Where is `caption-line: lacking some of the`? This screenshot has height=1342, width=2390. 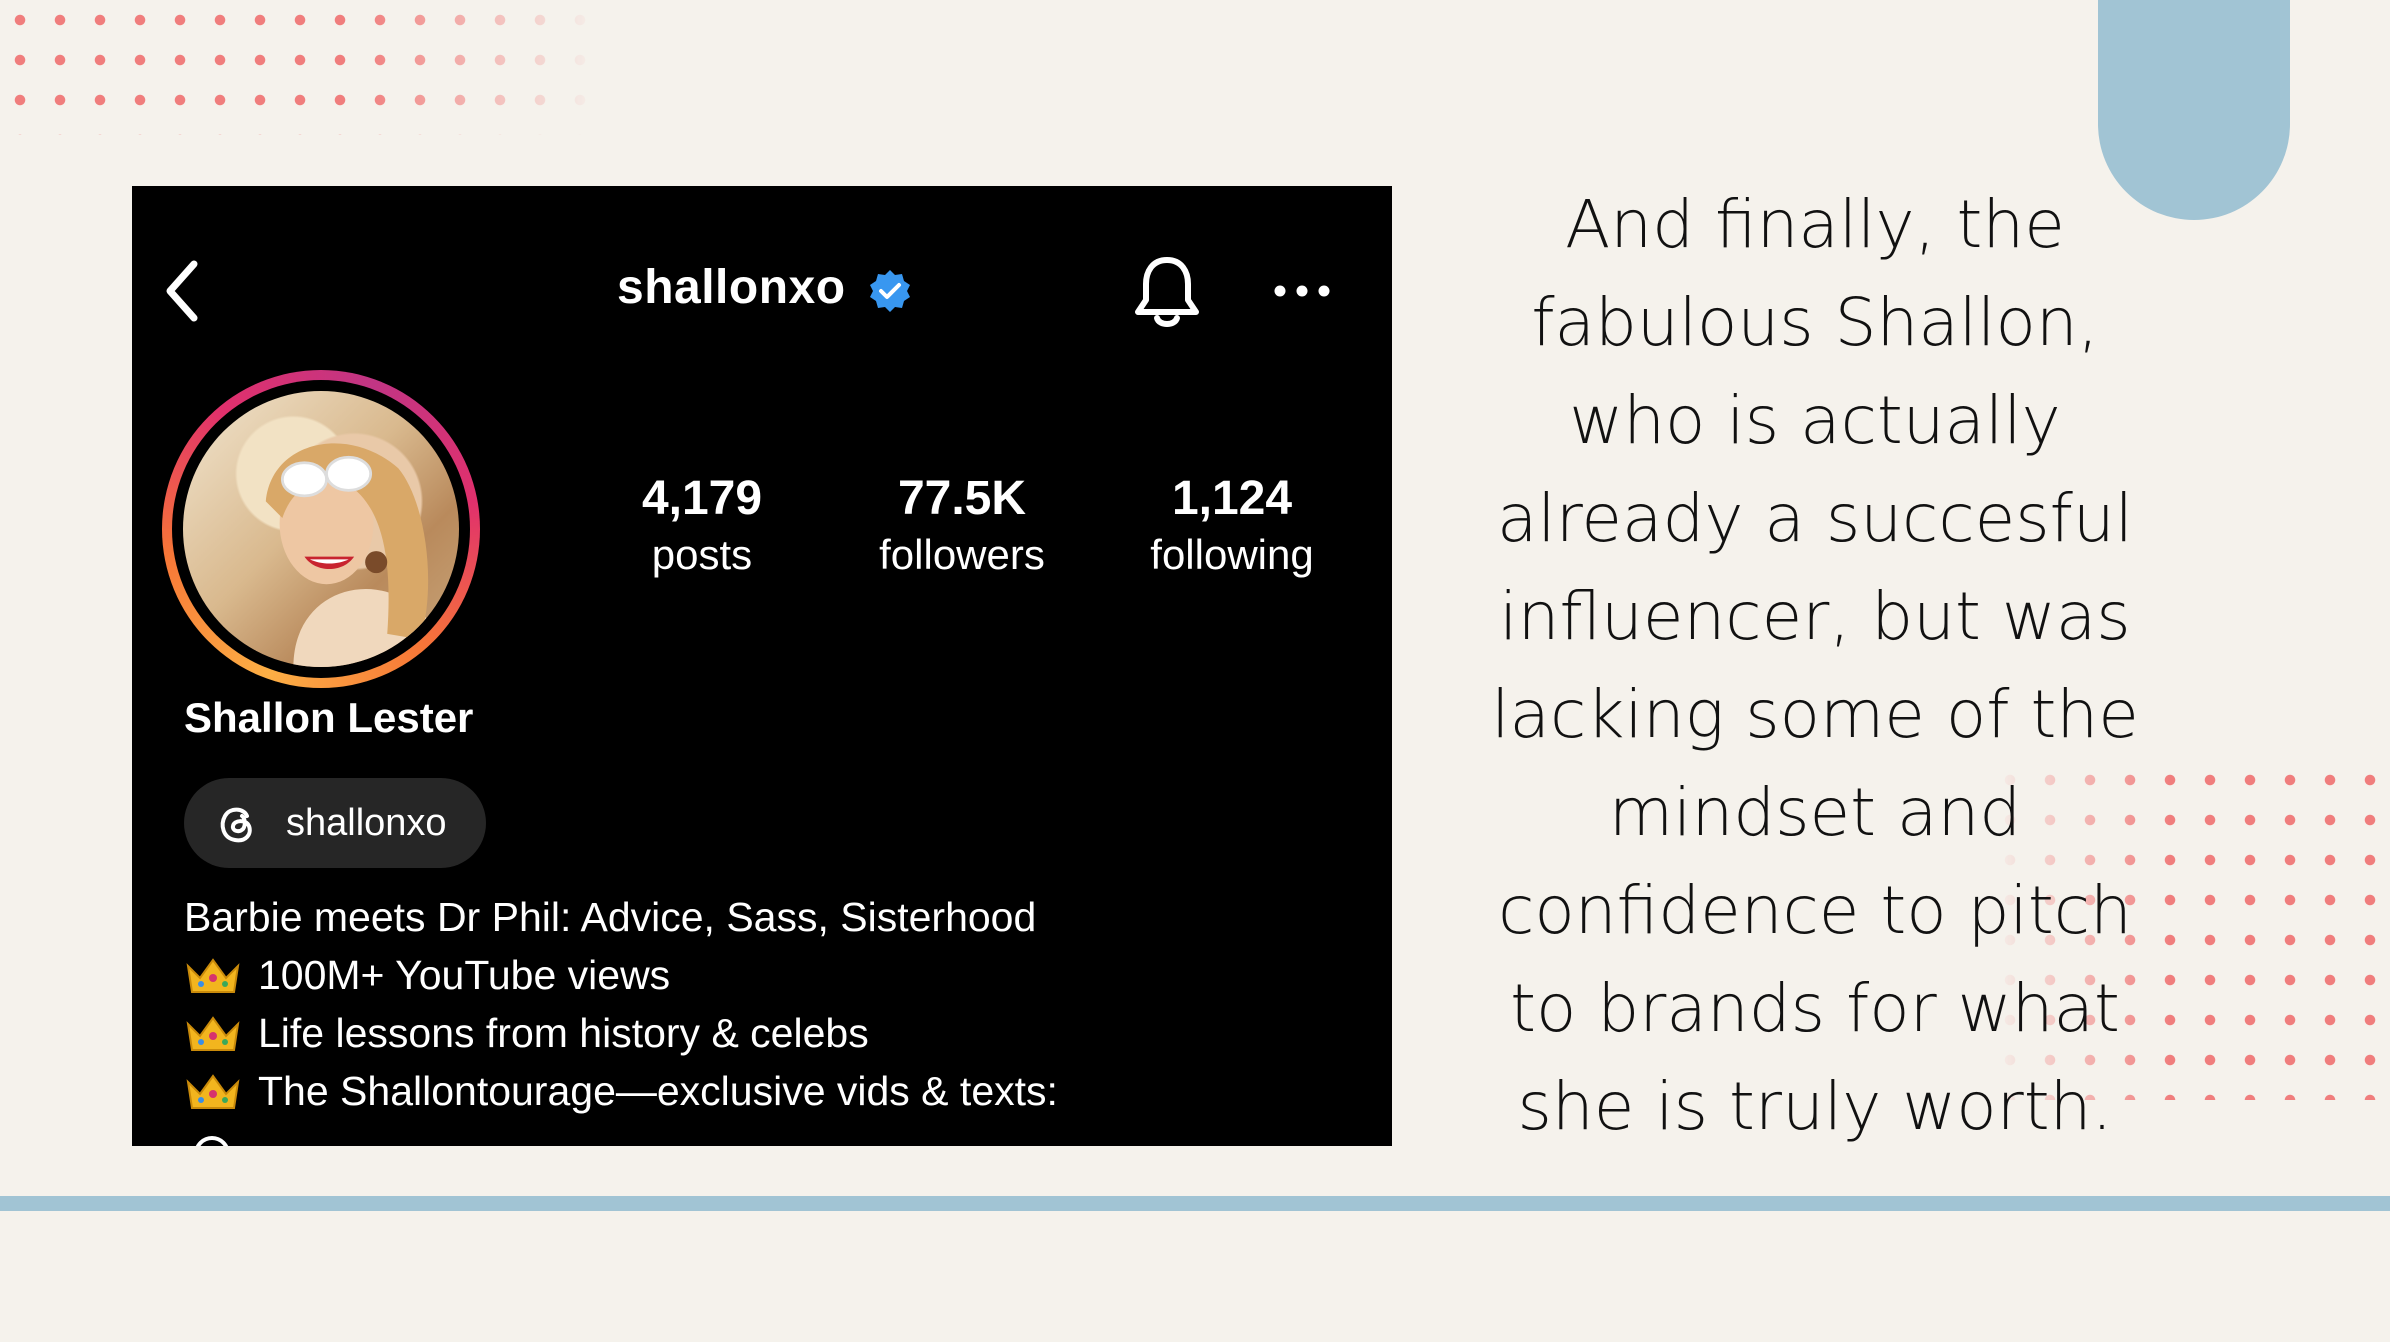 caption-line: lacking some of the is located at coordinates (1815, 714).